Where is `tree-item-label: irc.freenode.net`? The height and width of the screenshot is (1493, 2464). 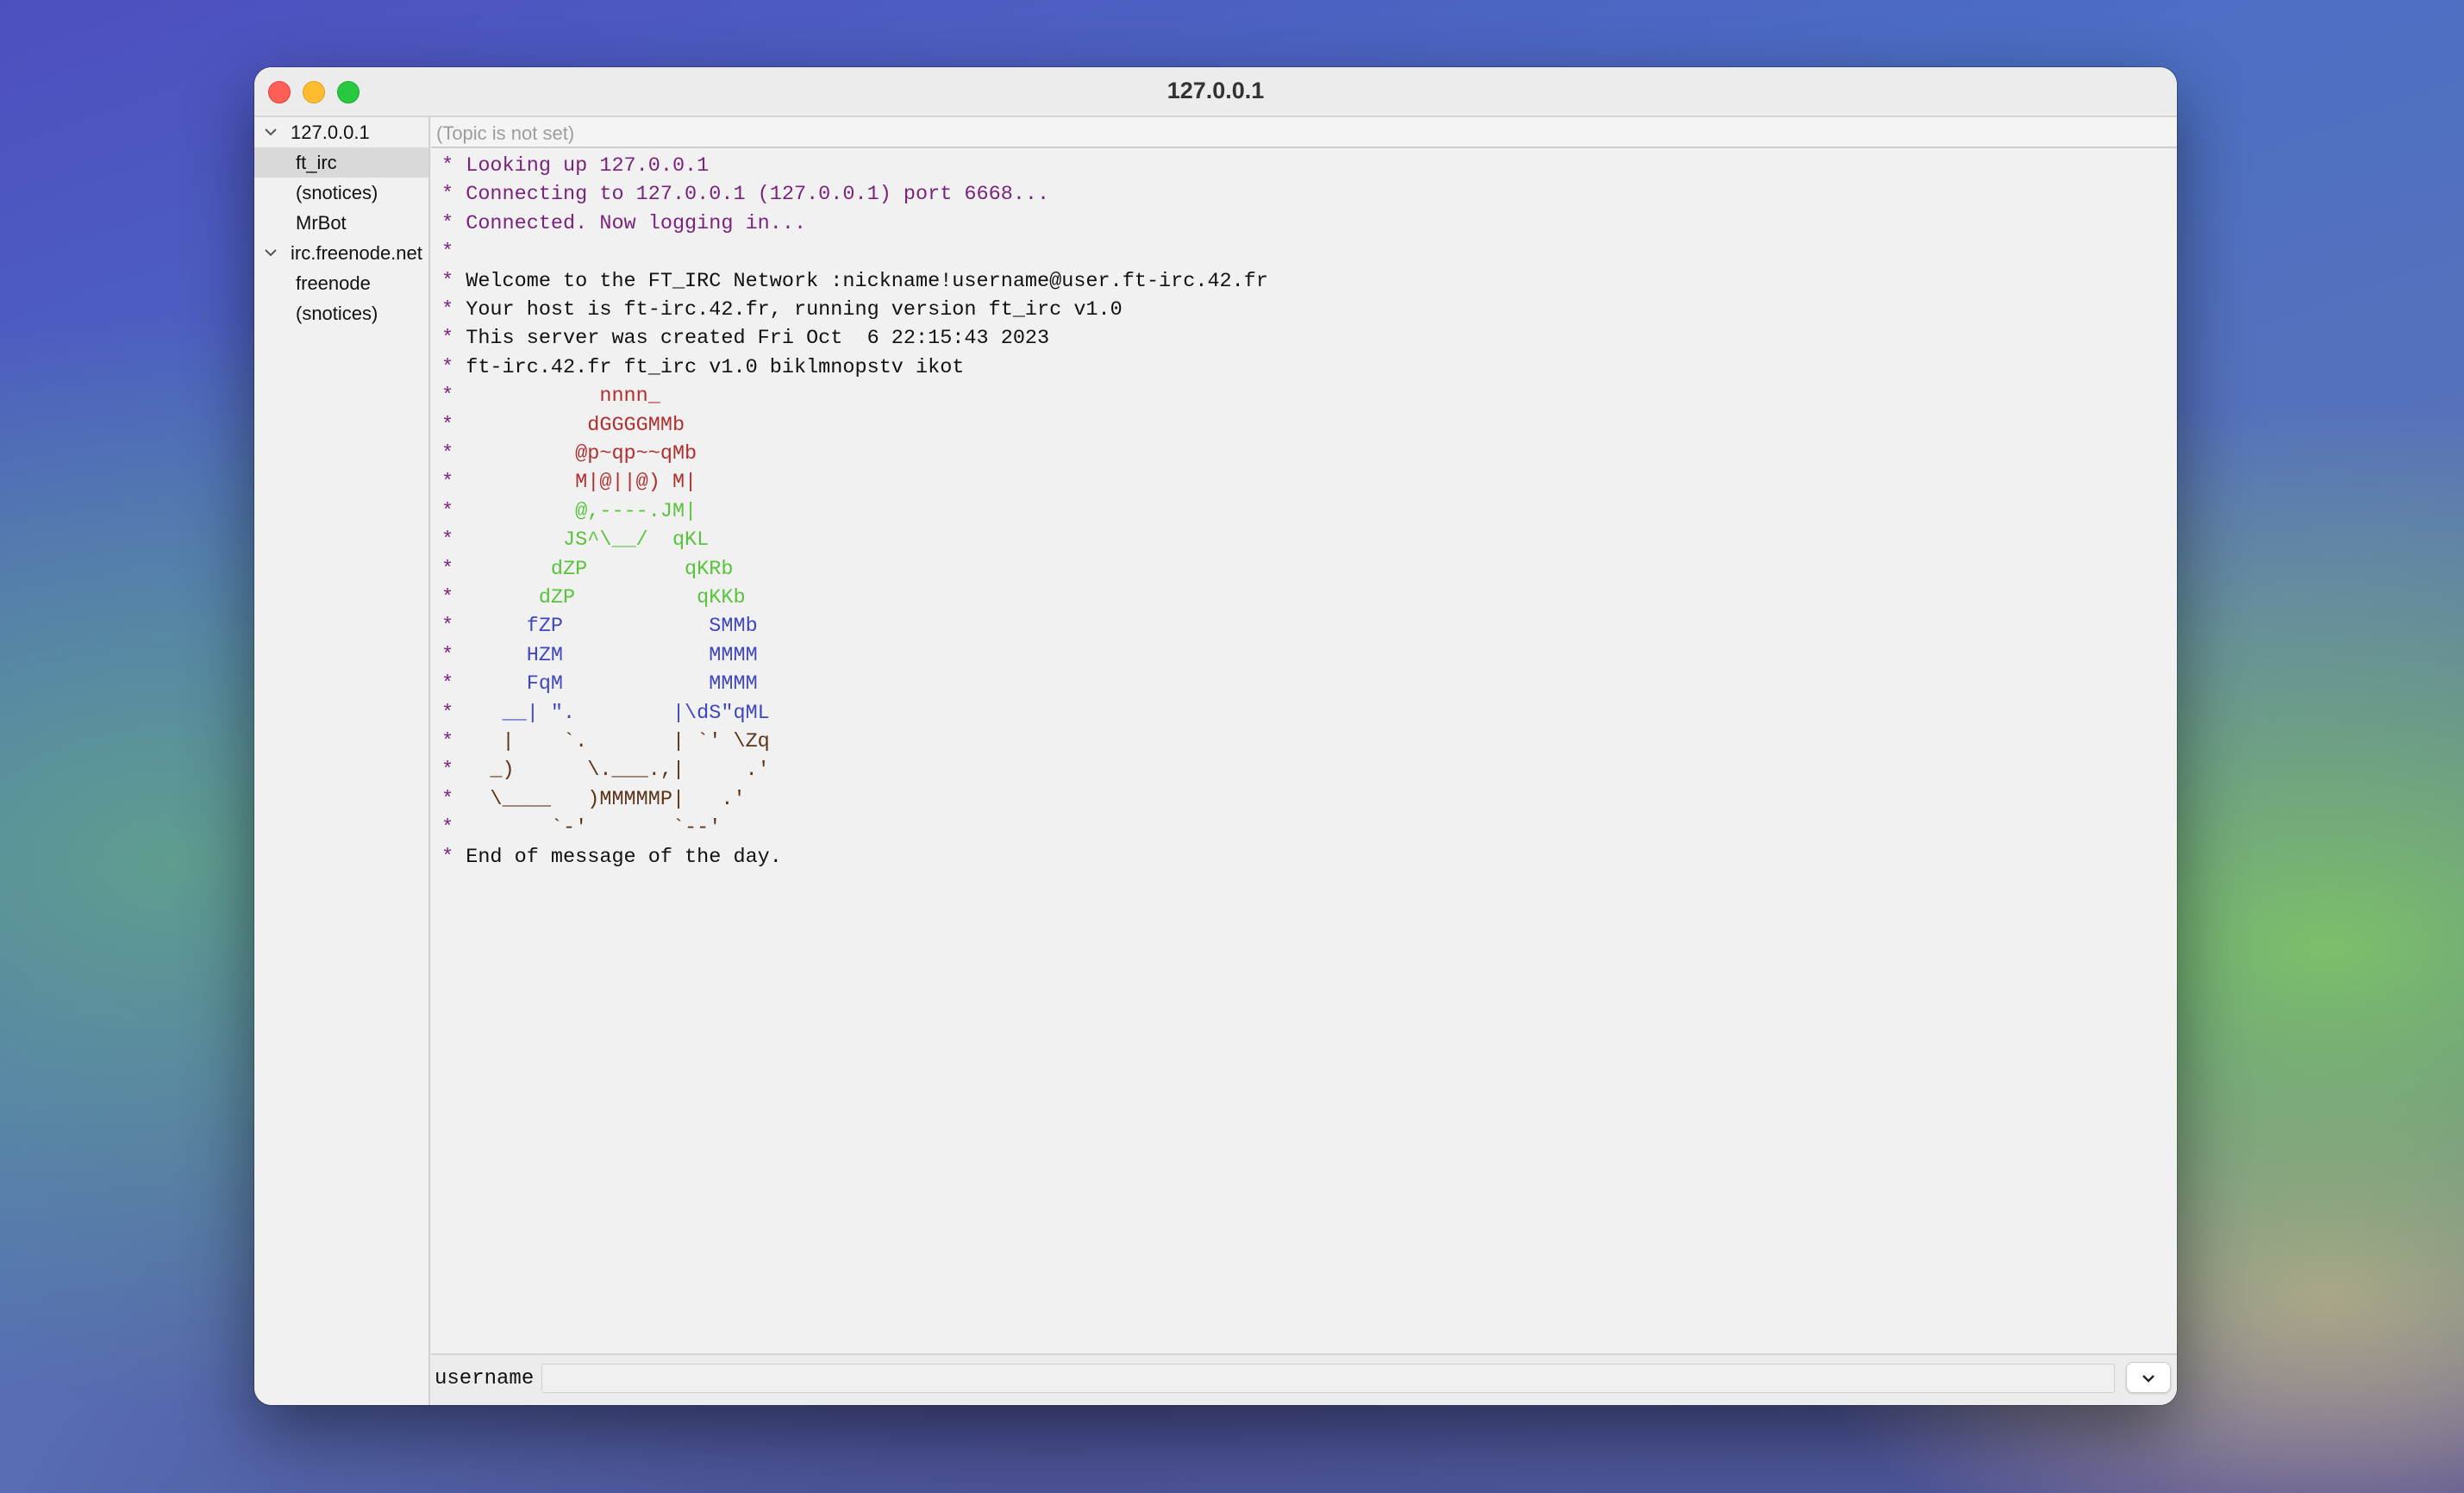
tree-item-label: irc.freenode.net is located at coordinates (356, 253).